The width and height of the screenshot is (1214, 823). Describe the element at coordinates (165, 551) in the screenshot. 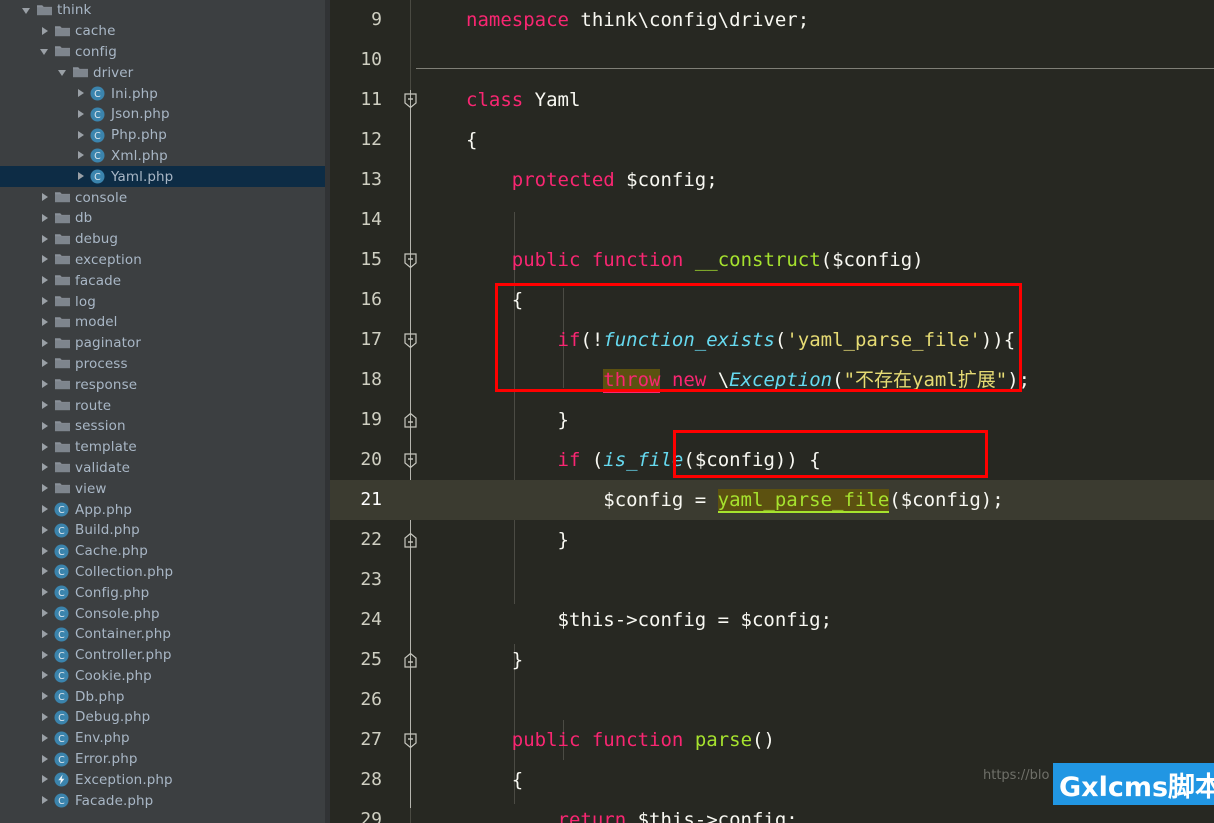

I see `tree-item-cache-php: C Cache.php` at that location.